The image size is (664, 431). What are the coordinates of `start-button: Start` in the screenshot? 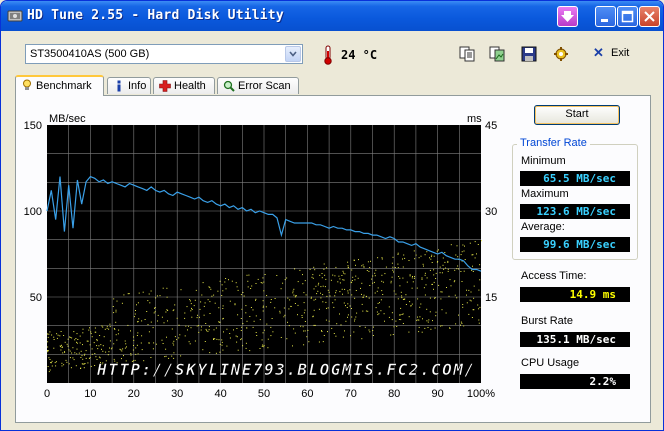 It's located at (577, 115).